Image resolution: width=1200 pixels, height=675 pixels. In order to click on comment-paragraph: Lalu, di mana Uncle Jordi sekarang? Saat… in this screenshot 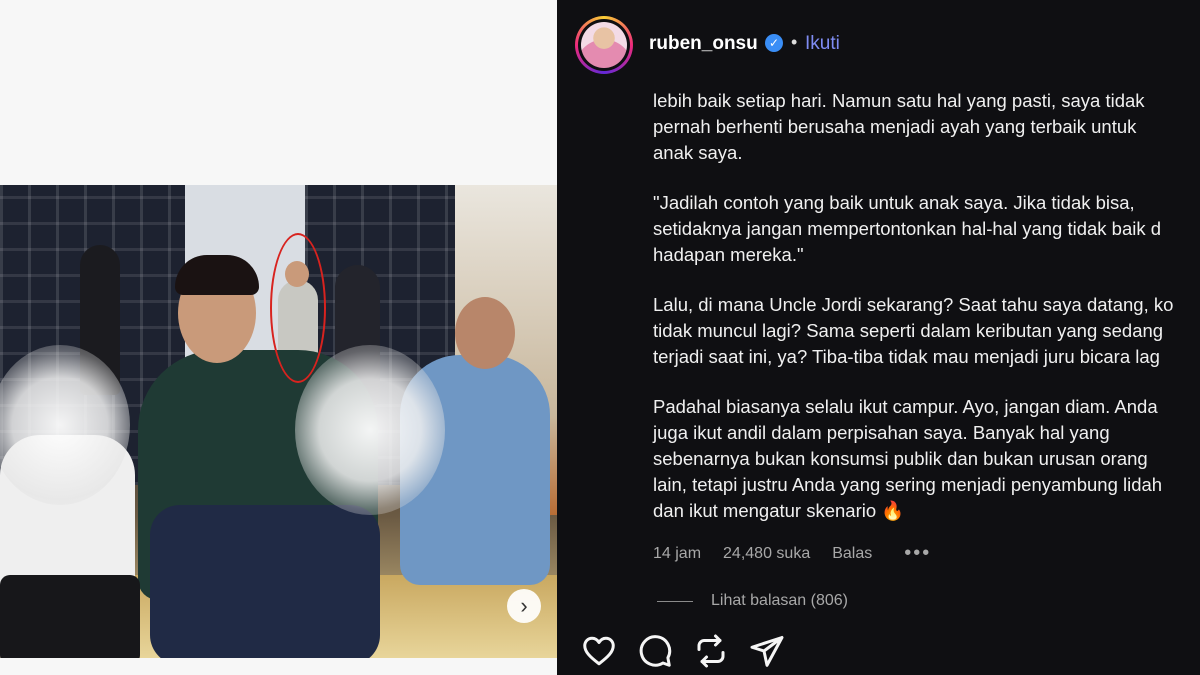, I will do `click(926, 331)`.